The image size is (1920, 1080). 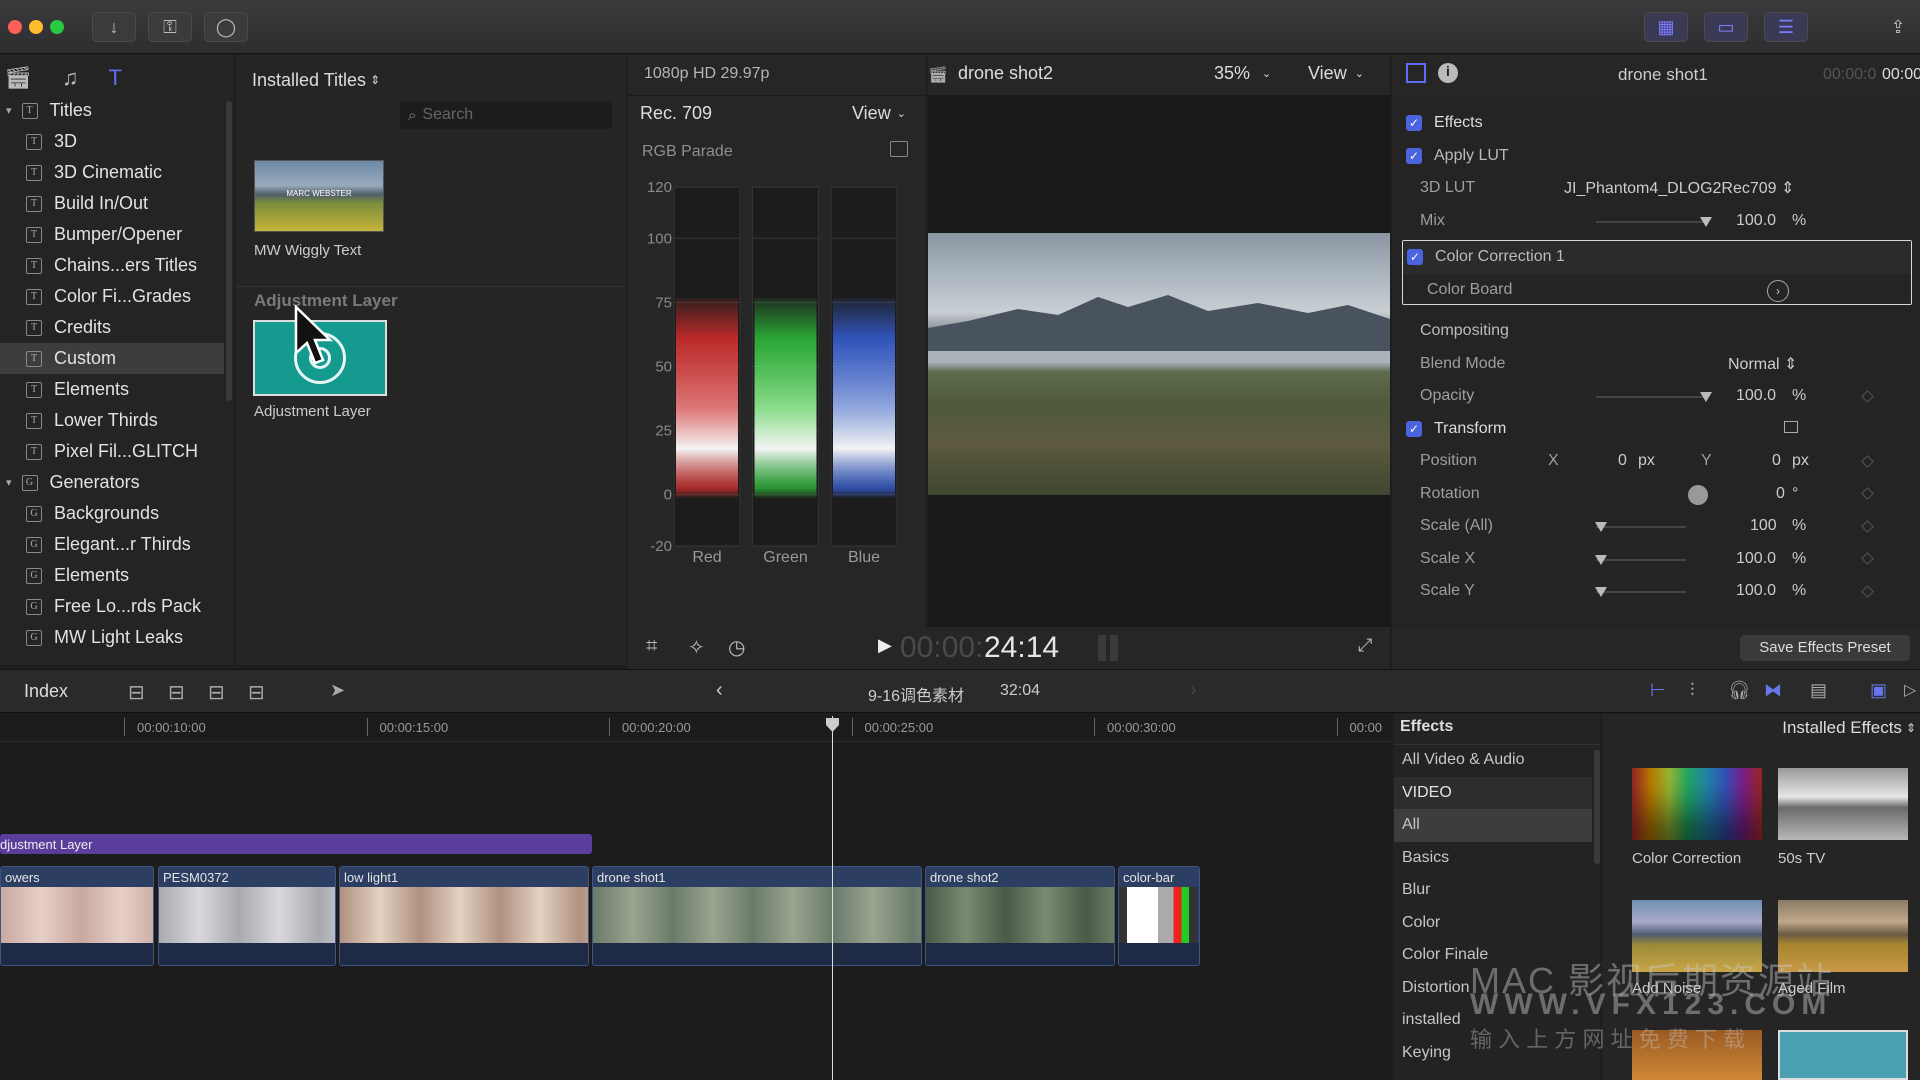 What do you see at coordinates (1622, 461) in the screenshot?
I see `pos-x-value: 0` at bounding box center [1622, 461].